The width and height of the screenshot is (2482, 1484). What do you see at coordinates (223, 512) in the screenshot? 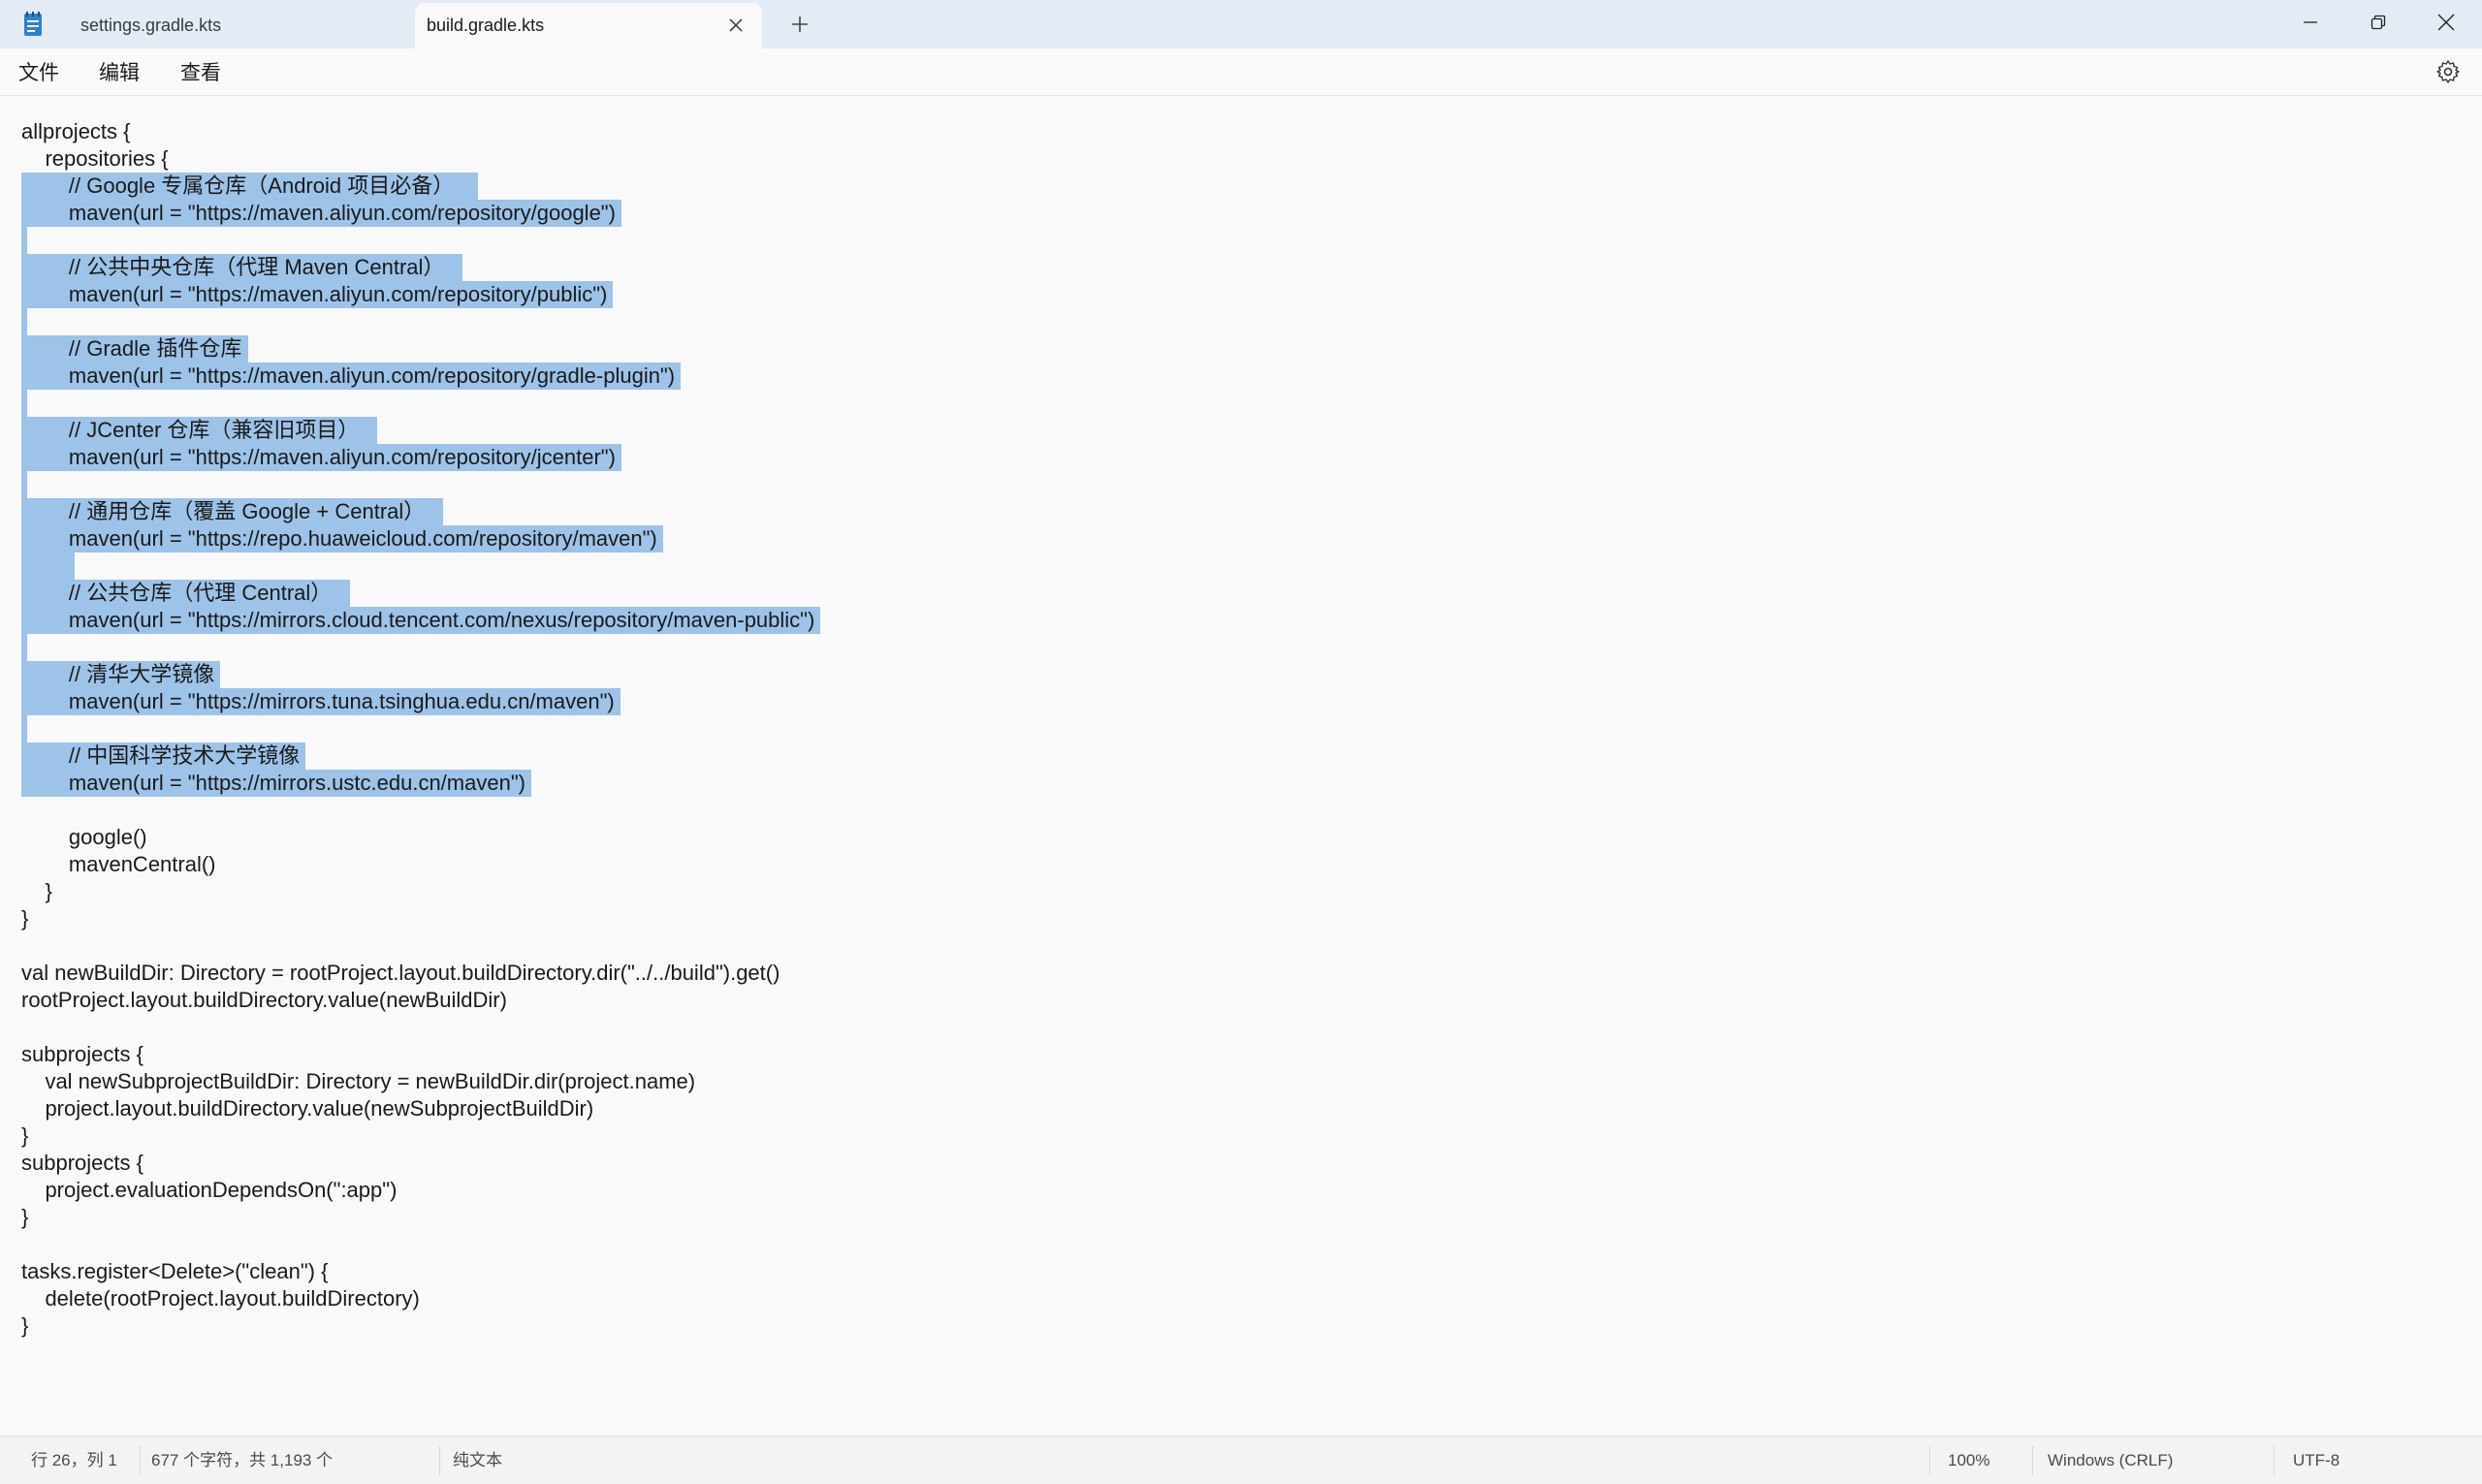
I see `selected-text: // 通用仓库（覆盖 Google + Central）` at bounding box center [223, 512].